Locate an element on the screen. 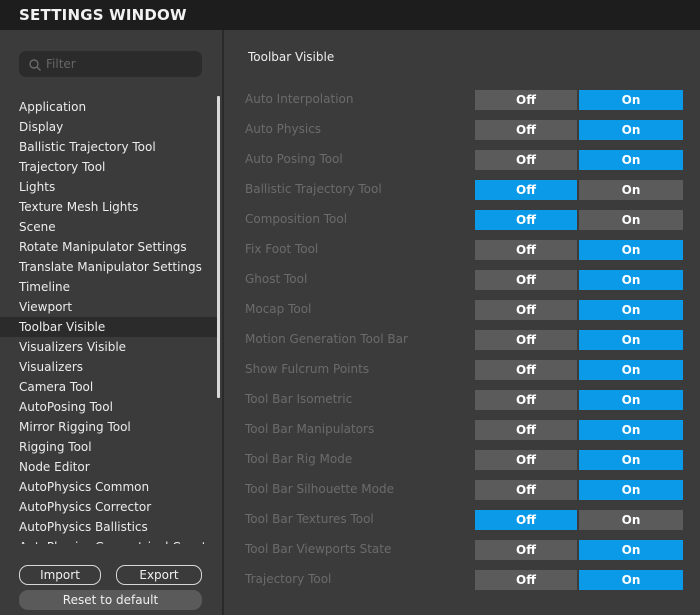 The width and height of the screenshot is (700, 615). sidebar-item: AutoPosing Tool is located at coordinates (109, 407).